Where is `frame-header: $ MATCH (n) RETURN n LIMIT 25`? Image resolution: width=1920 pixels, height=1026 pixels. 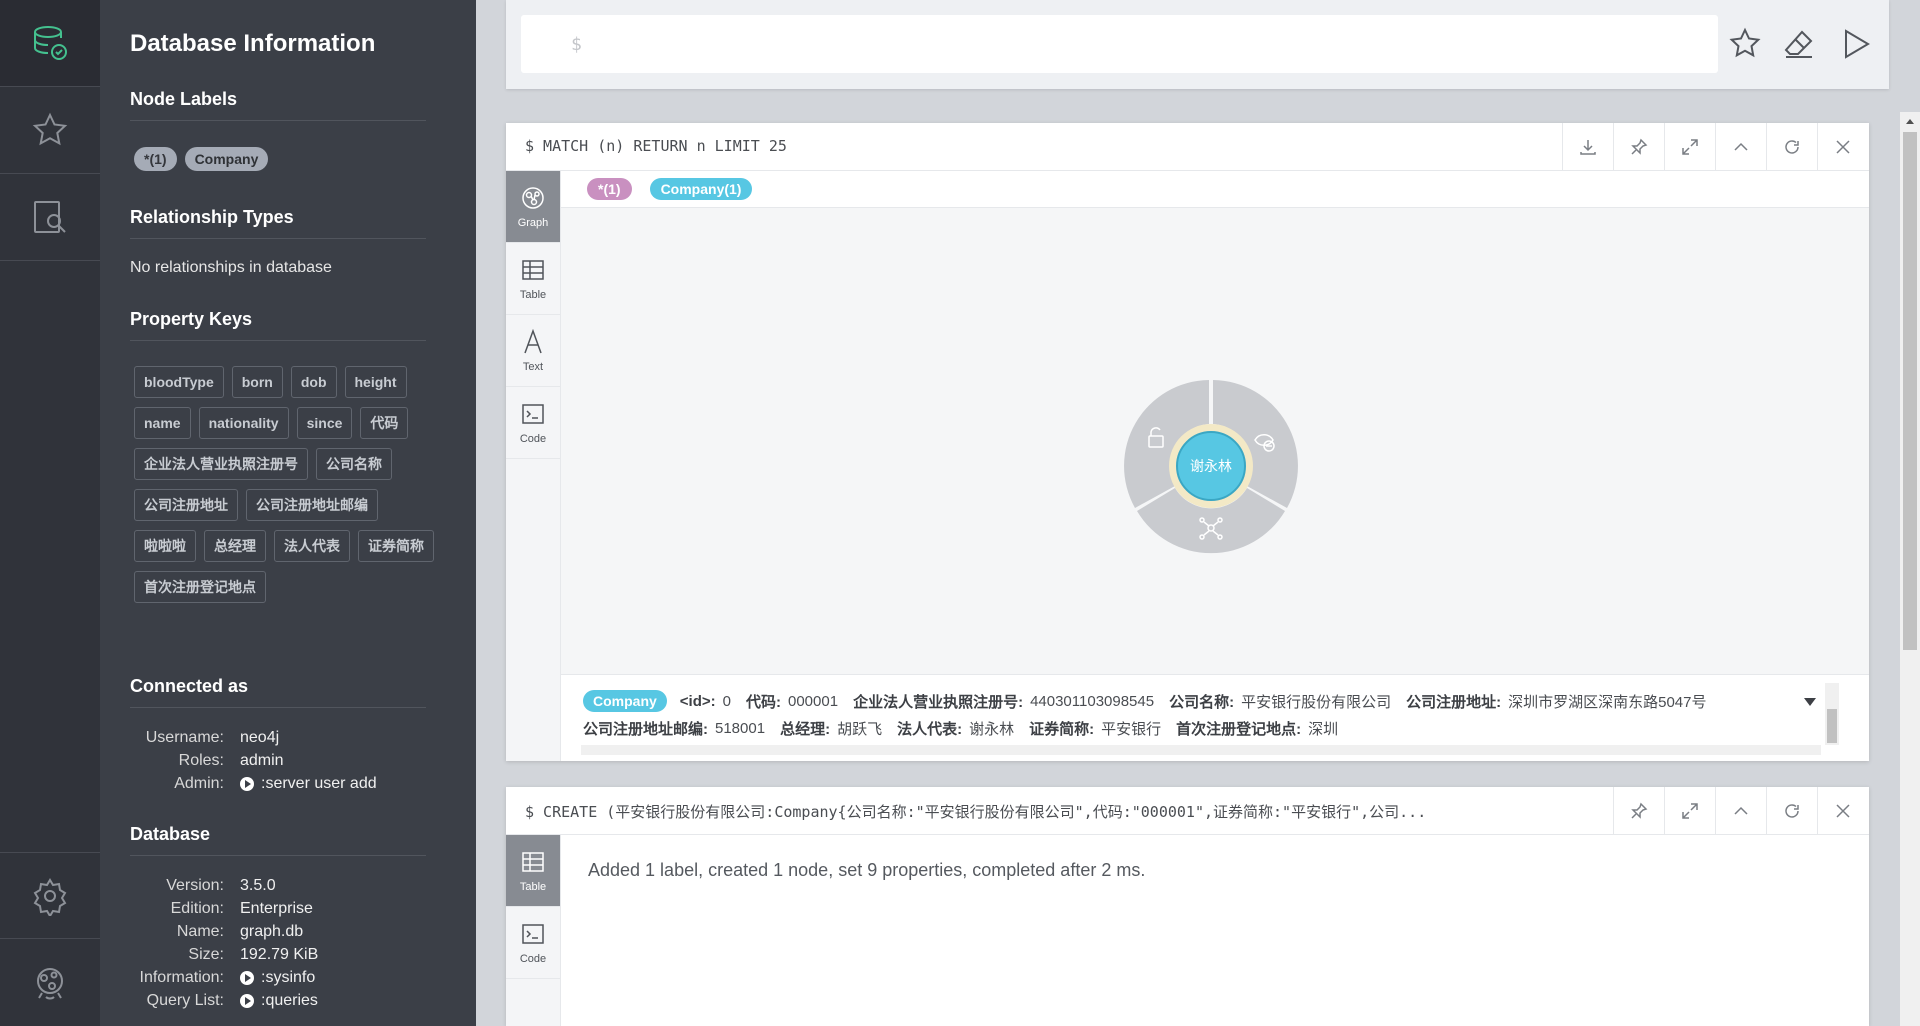 frame-header: $ MATCH (n) RETURN n LIMIT 25 is located at coordinates (1187, 147).